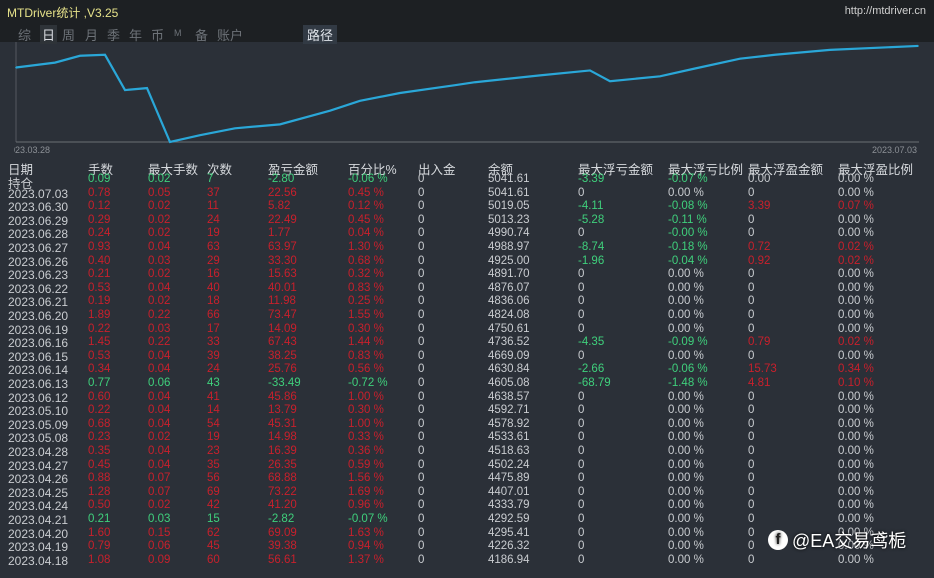  Describe the element at coordinates (591, 247) in the screenshot. I see `table-cell: -8.74` at that location.